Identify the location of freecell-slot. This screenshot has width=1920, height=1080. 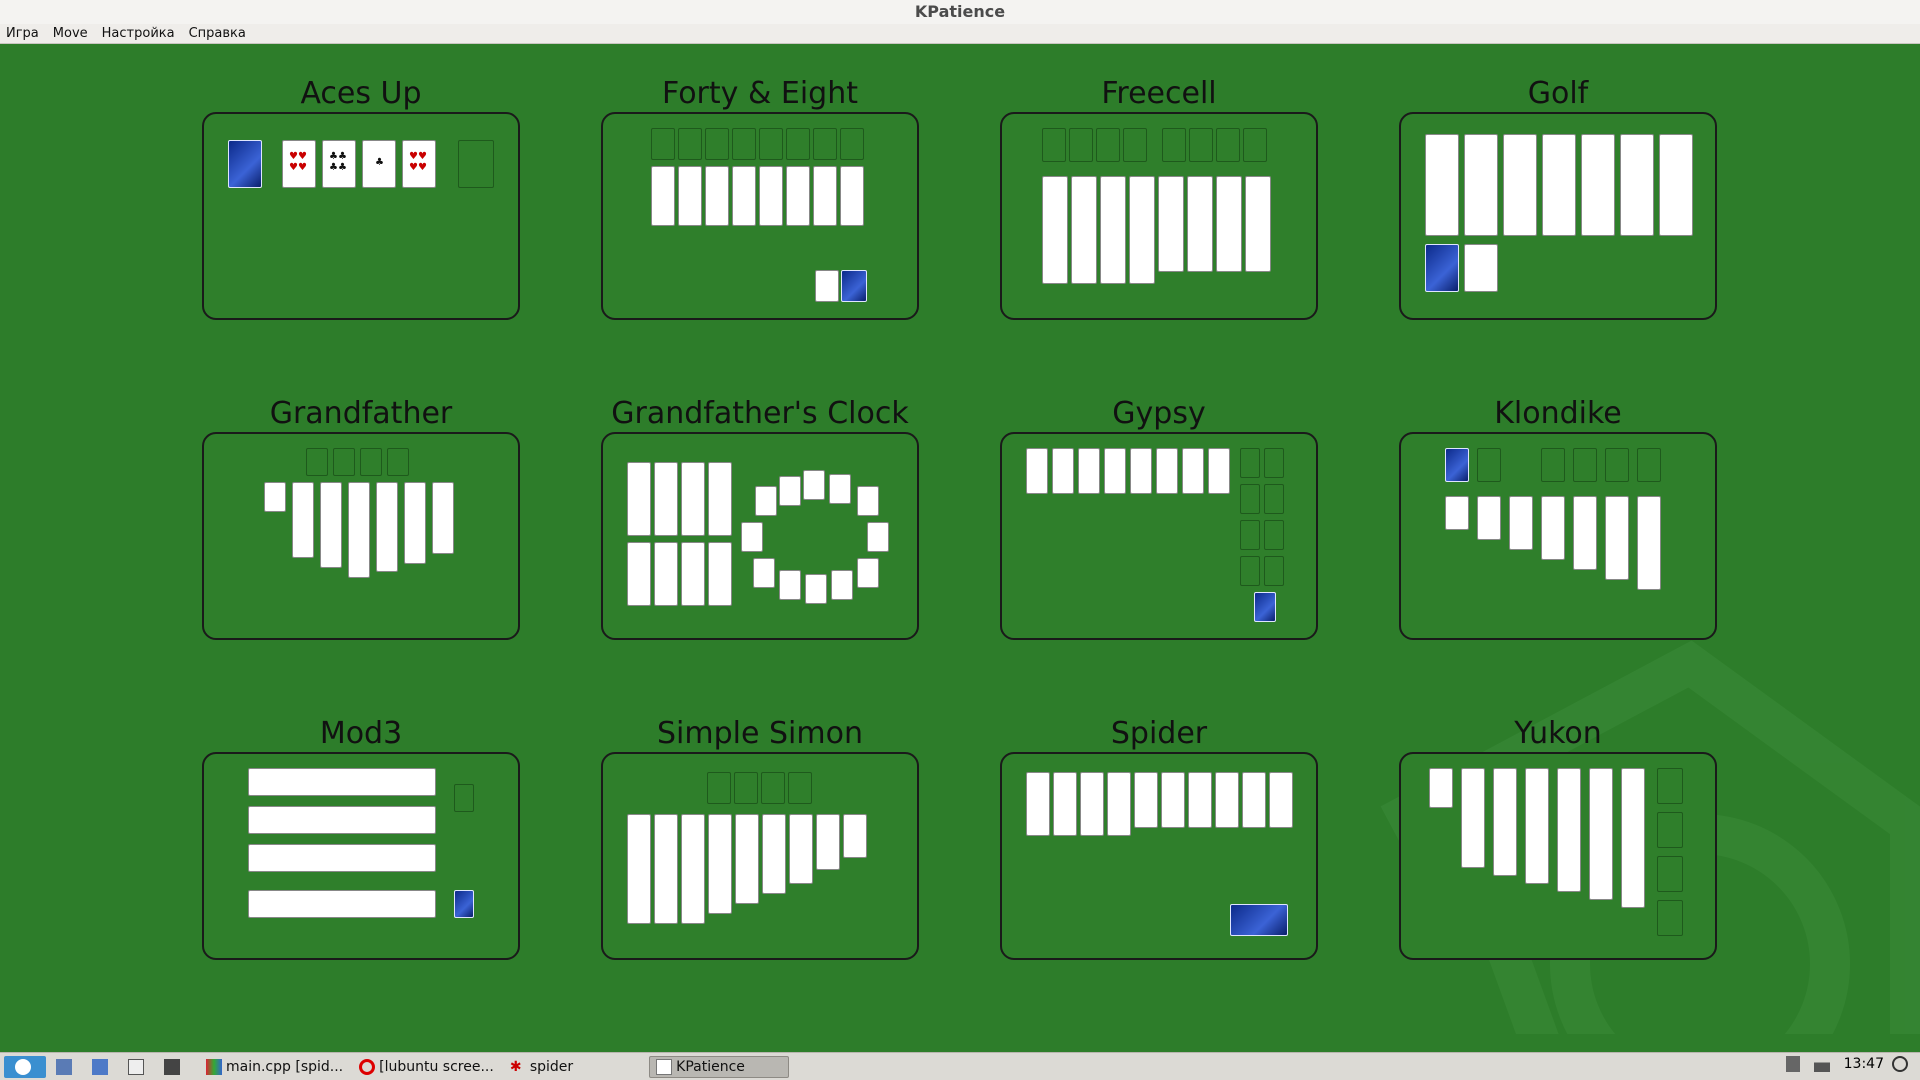
(1081, 145).